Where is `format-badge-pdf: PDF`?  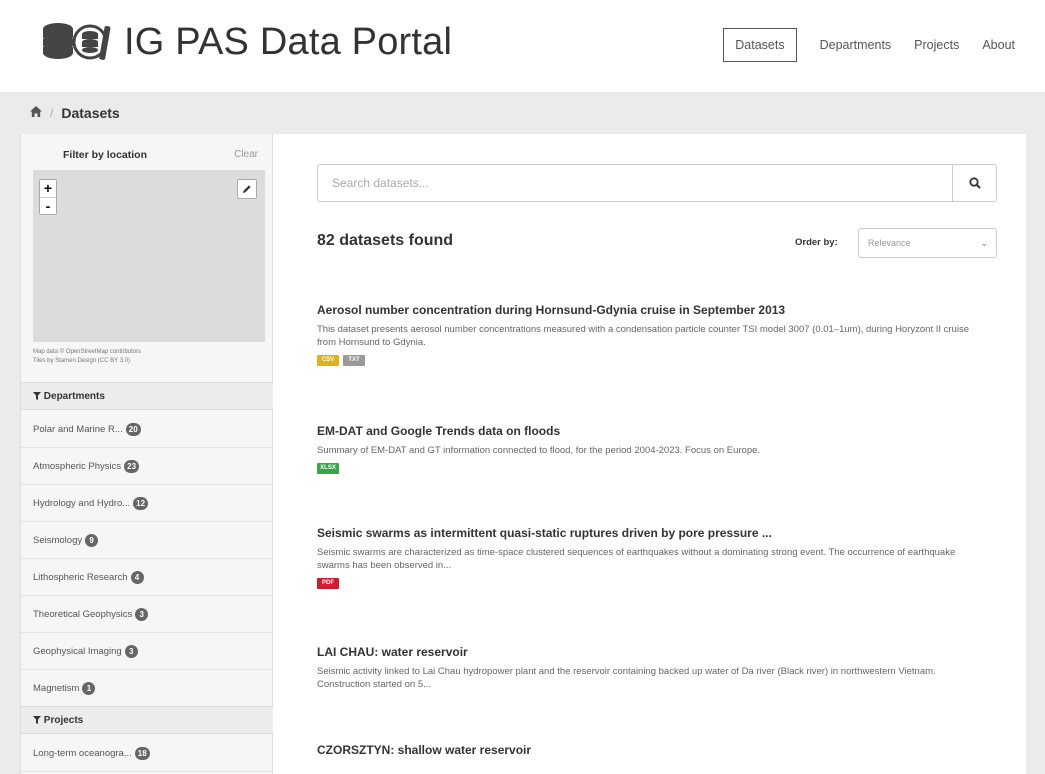
format-badge-pdf: PDF is located at coordinates (328, 583).